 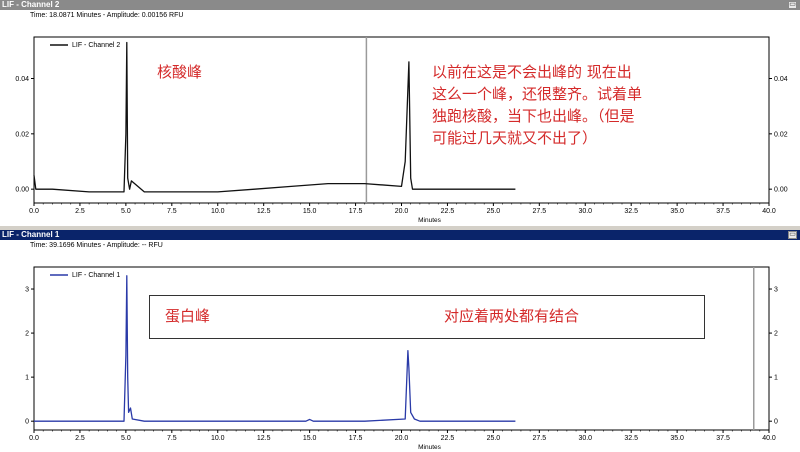 I want to click on legend-label: LIF - Channel 2, so click(x=96, y=45).